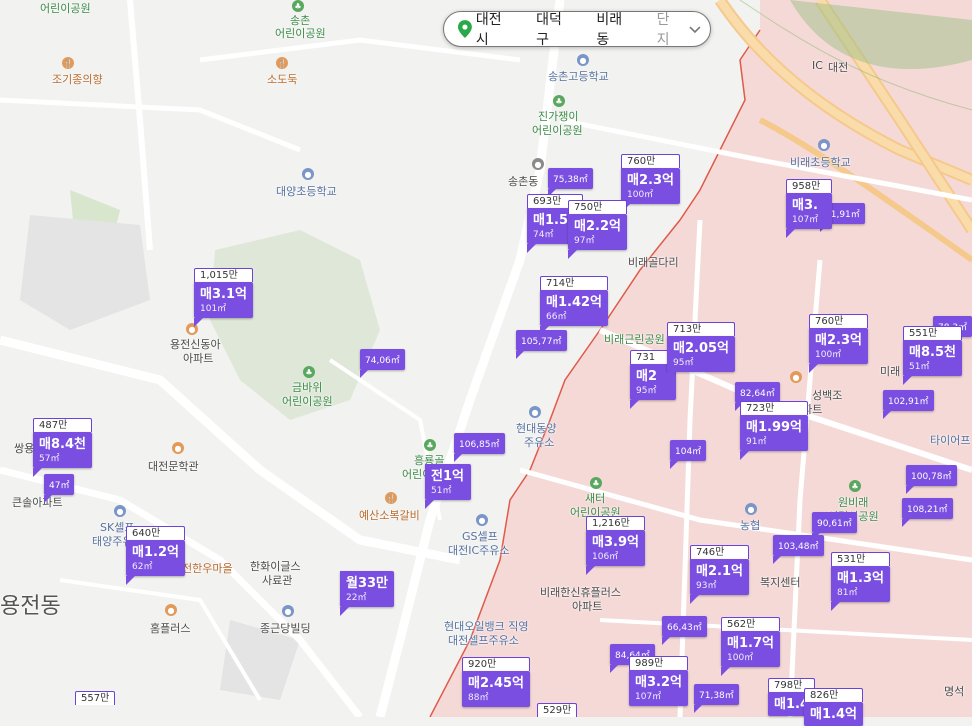 This screenshot has width=972, height=726. I want to click on size-marker: 66,43㎡, so click(684, 630).